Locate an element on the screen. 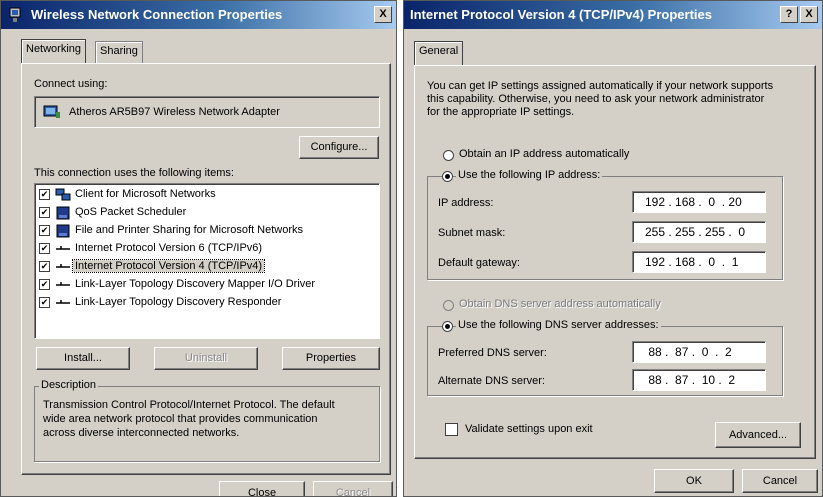 Image resolution: width=823 pixels, height=497 pixels. connect-using-label: Connect using: is located at coordinates (71, 84).